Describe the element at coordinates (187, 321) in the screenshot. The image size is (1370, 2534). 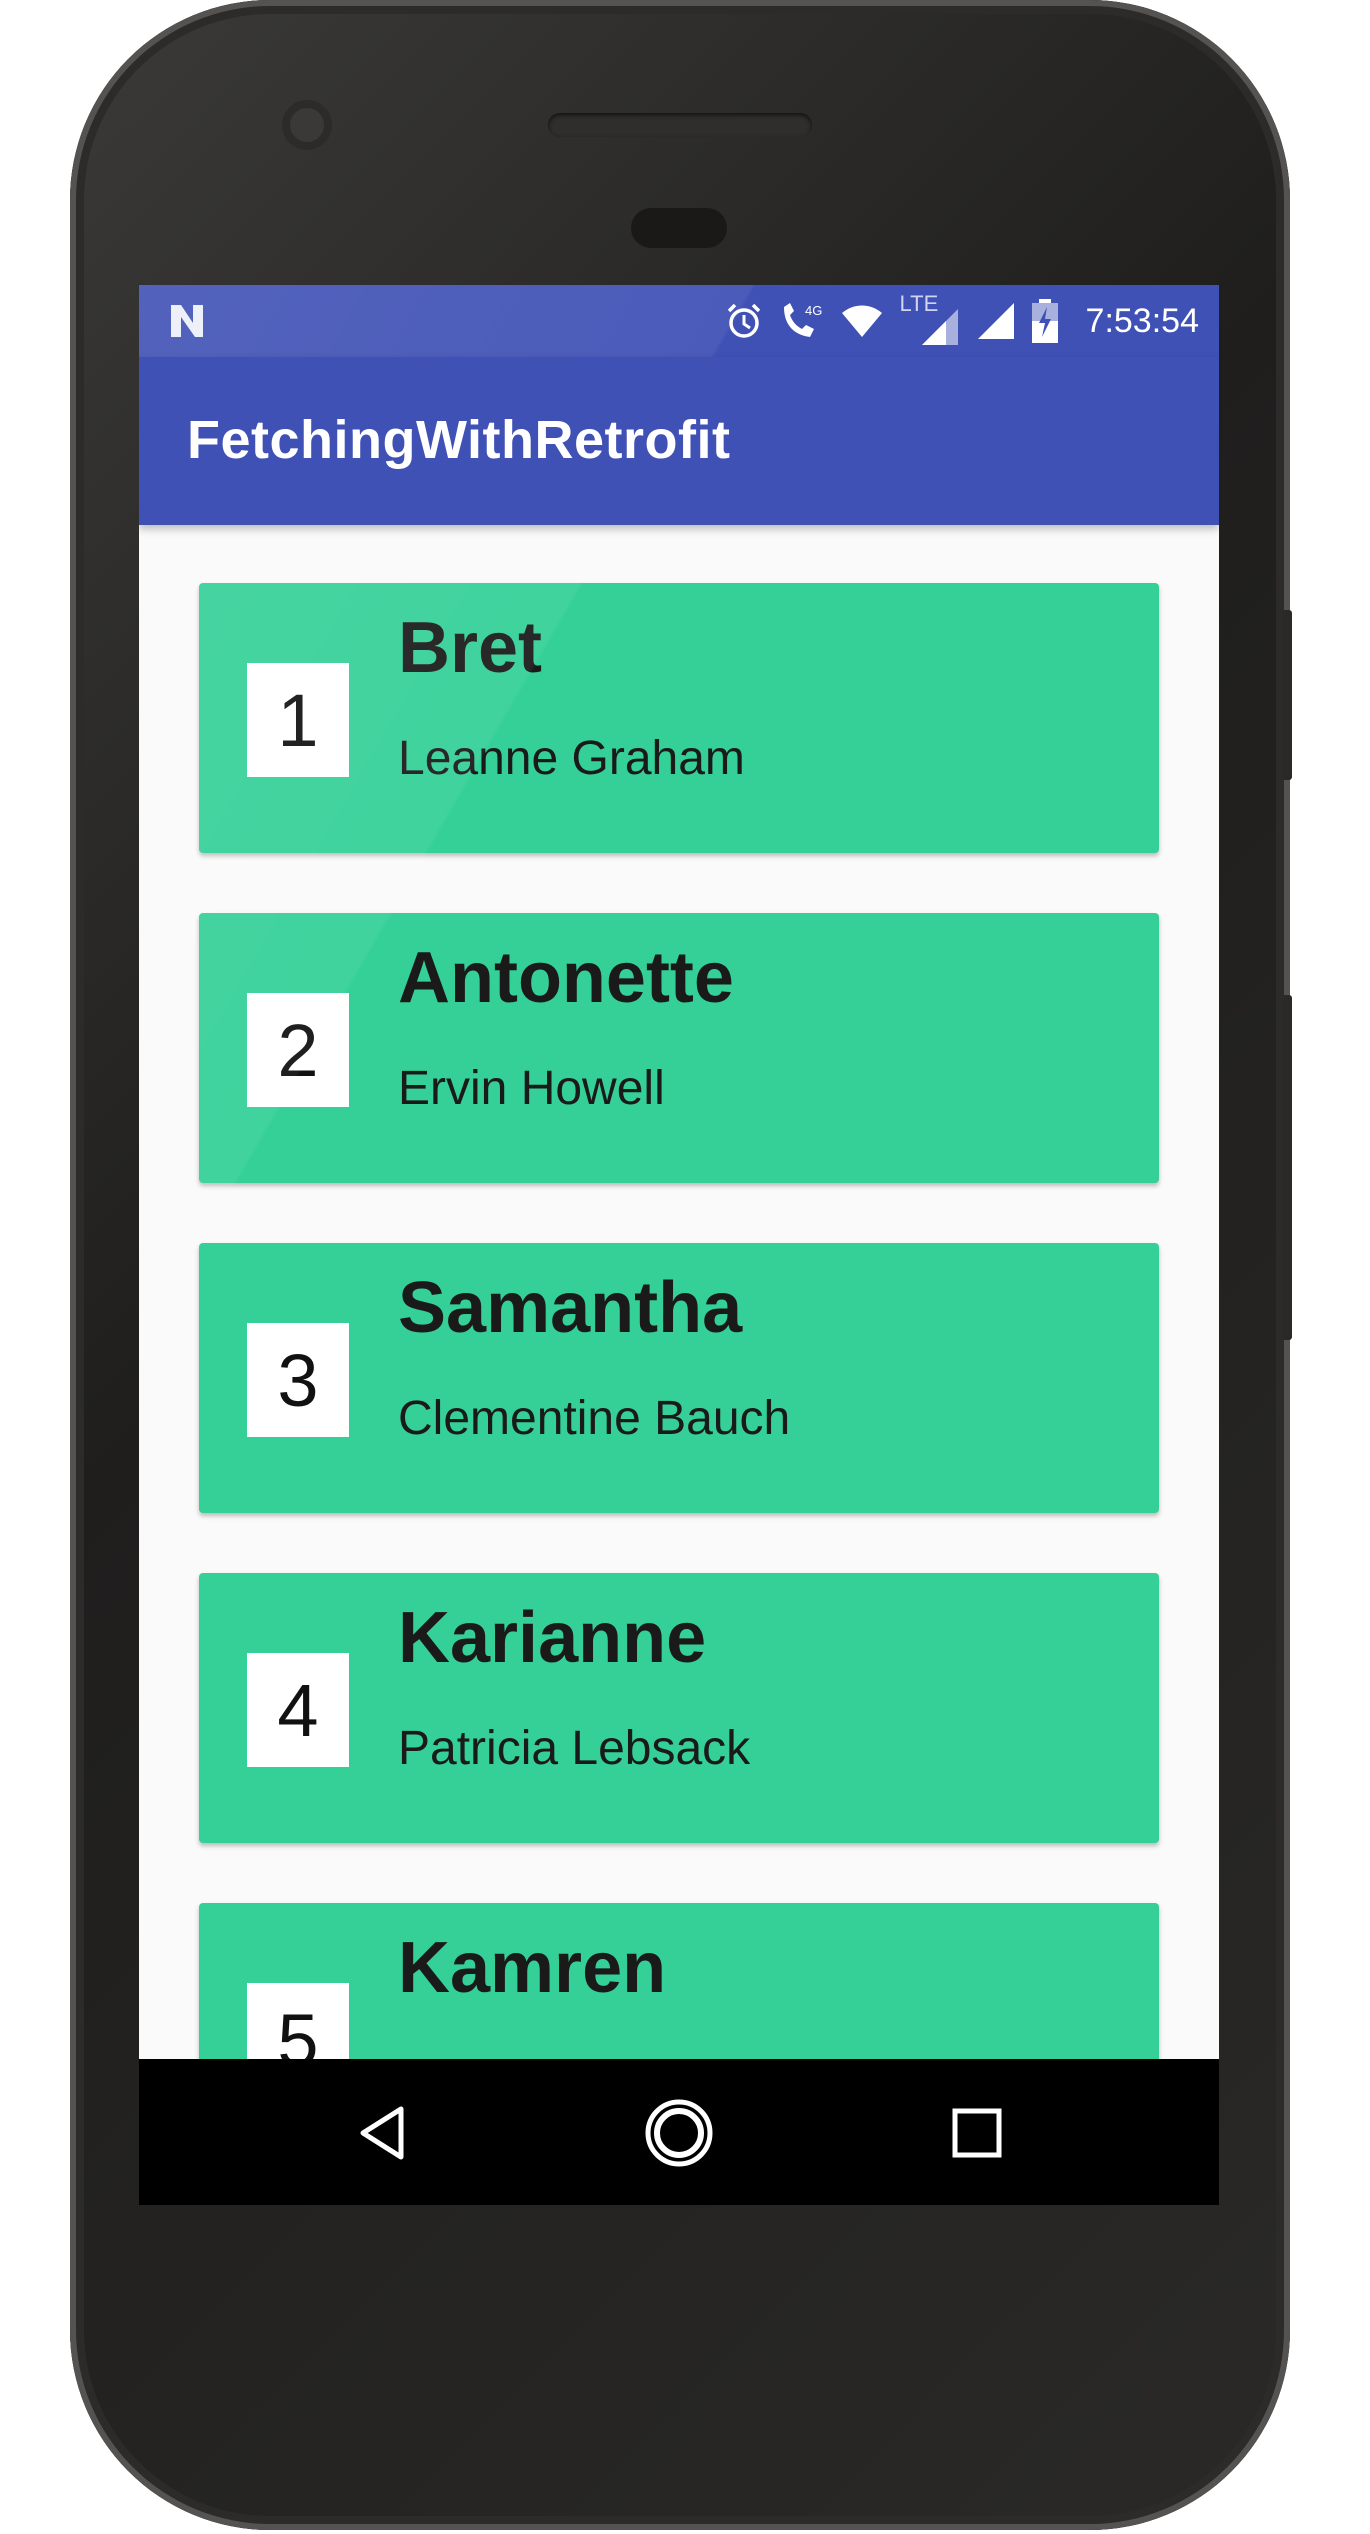
I see `n-notification-icon` at that location.